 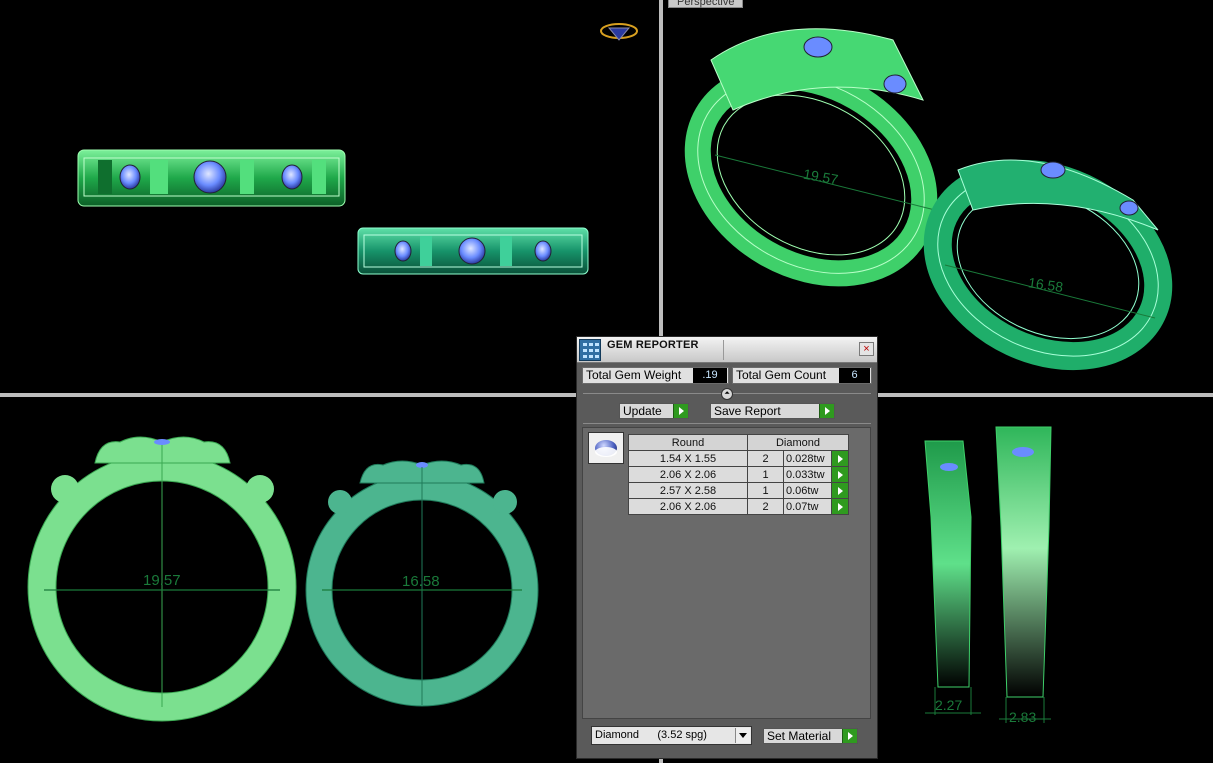 What do you see at coordinates (688, 442) in the screenshot?
I see `header-shape: Round` at bounding box center [688, 442].